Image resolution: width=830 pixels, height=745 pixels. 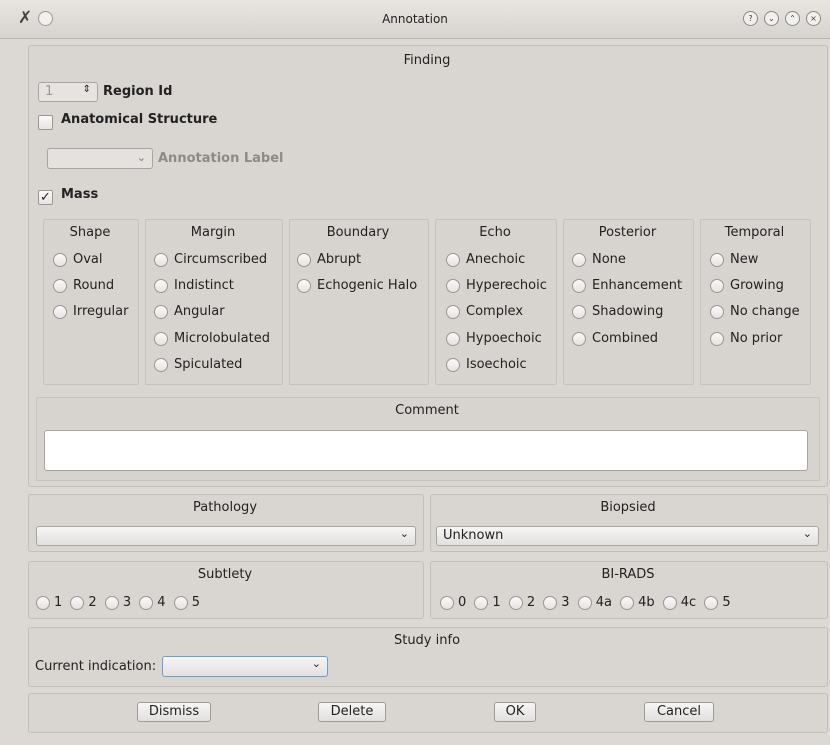 What do you see at coordinates (80, 194) in the screenshot?
I see `mass-label: Mass` at bounding box center [80, 194].